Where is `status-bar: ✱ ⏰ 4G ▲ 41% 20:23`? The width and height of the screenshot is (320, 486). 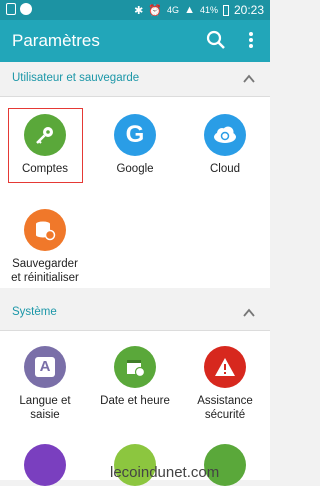
status-bar: ✱ ⏰ 4G ▲ 41% 20:23 is located at coordinates (135, 10).